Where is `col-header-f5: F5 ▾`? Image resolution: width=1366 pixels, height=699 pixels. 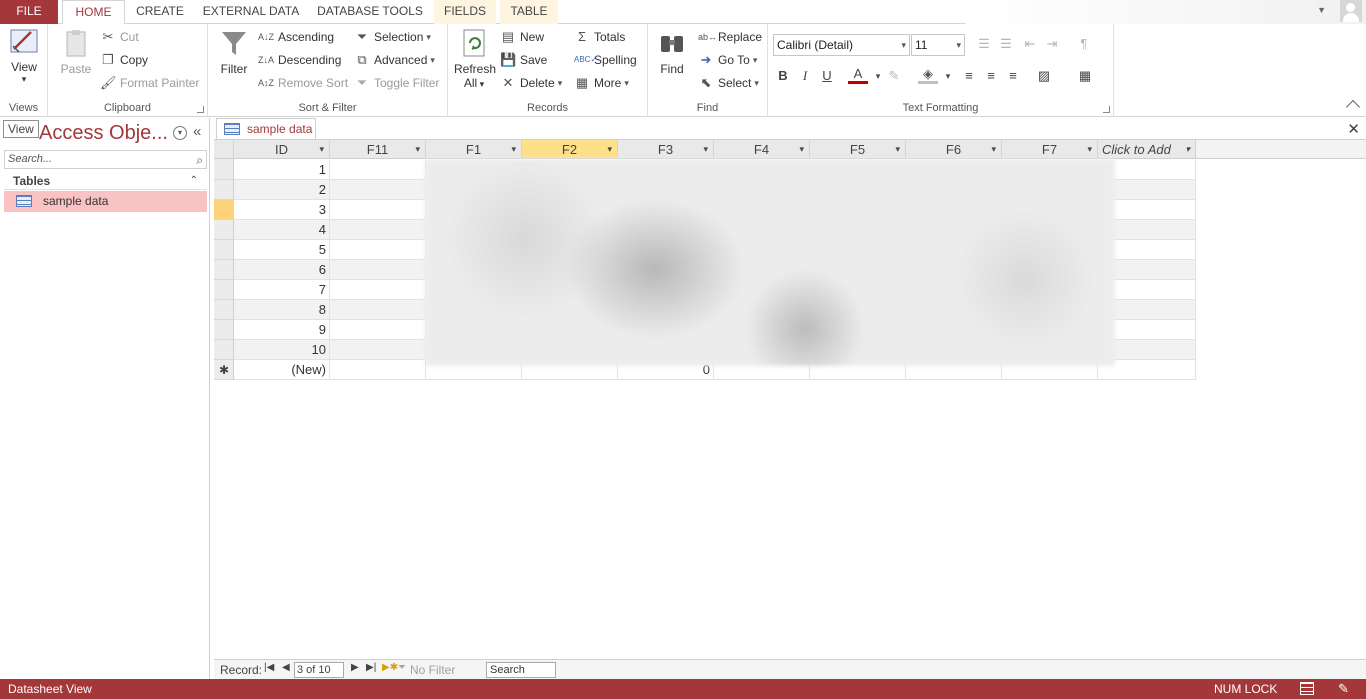 col-header-f5: F5 ▾ is located at coordinates (858, 149).